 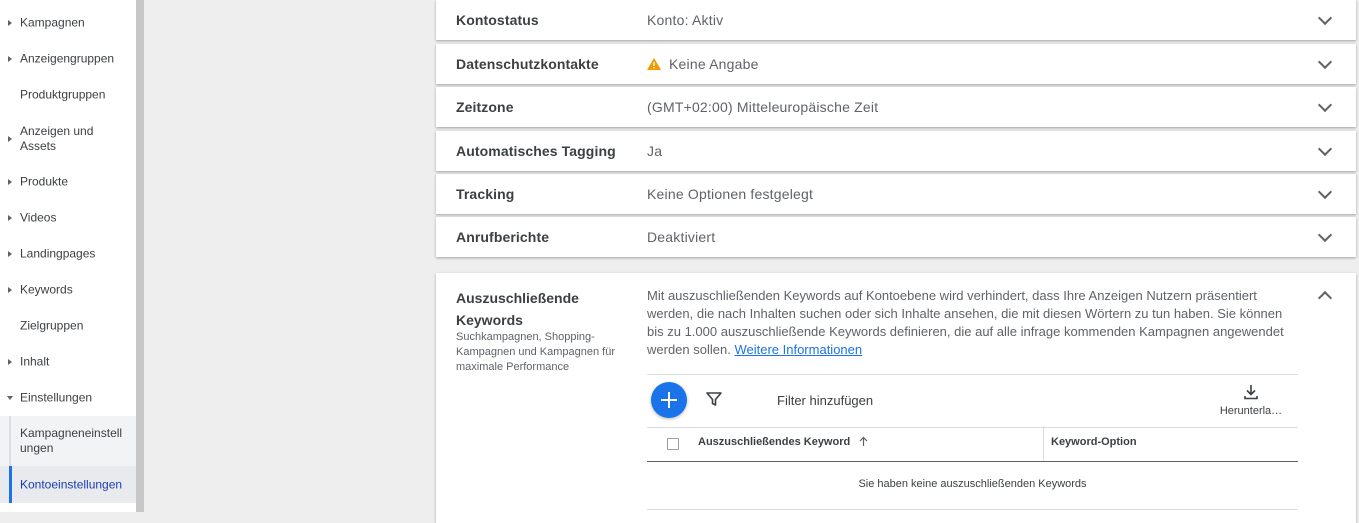 I want to click on setting-label: Automatisches Tagging, so click(x=536, y=151).